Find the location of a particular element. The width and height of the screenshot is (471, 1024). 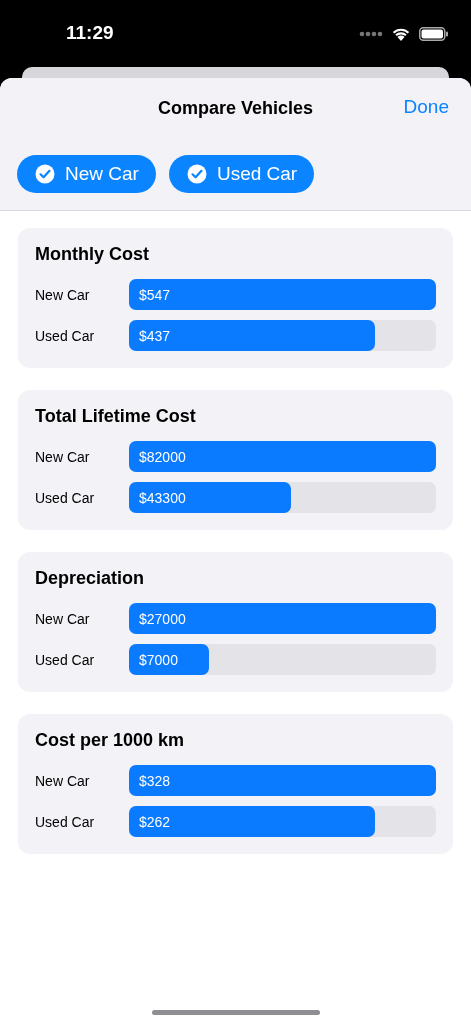

bar-value: $547 is located at coordinates (155, 294).